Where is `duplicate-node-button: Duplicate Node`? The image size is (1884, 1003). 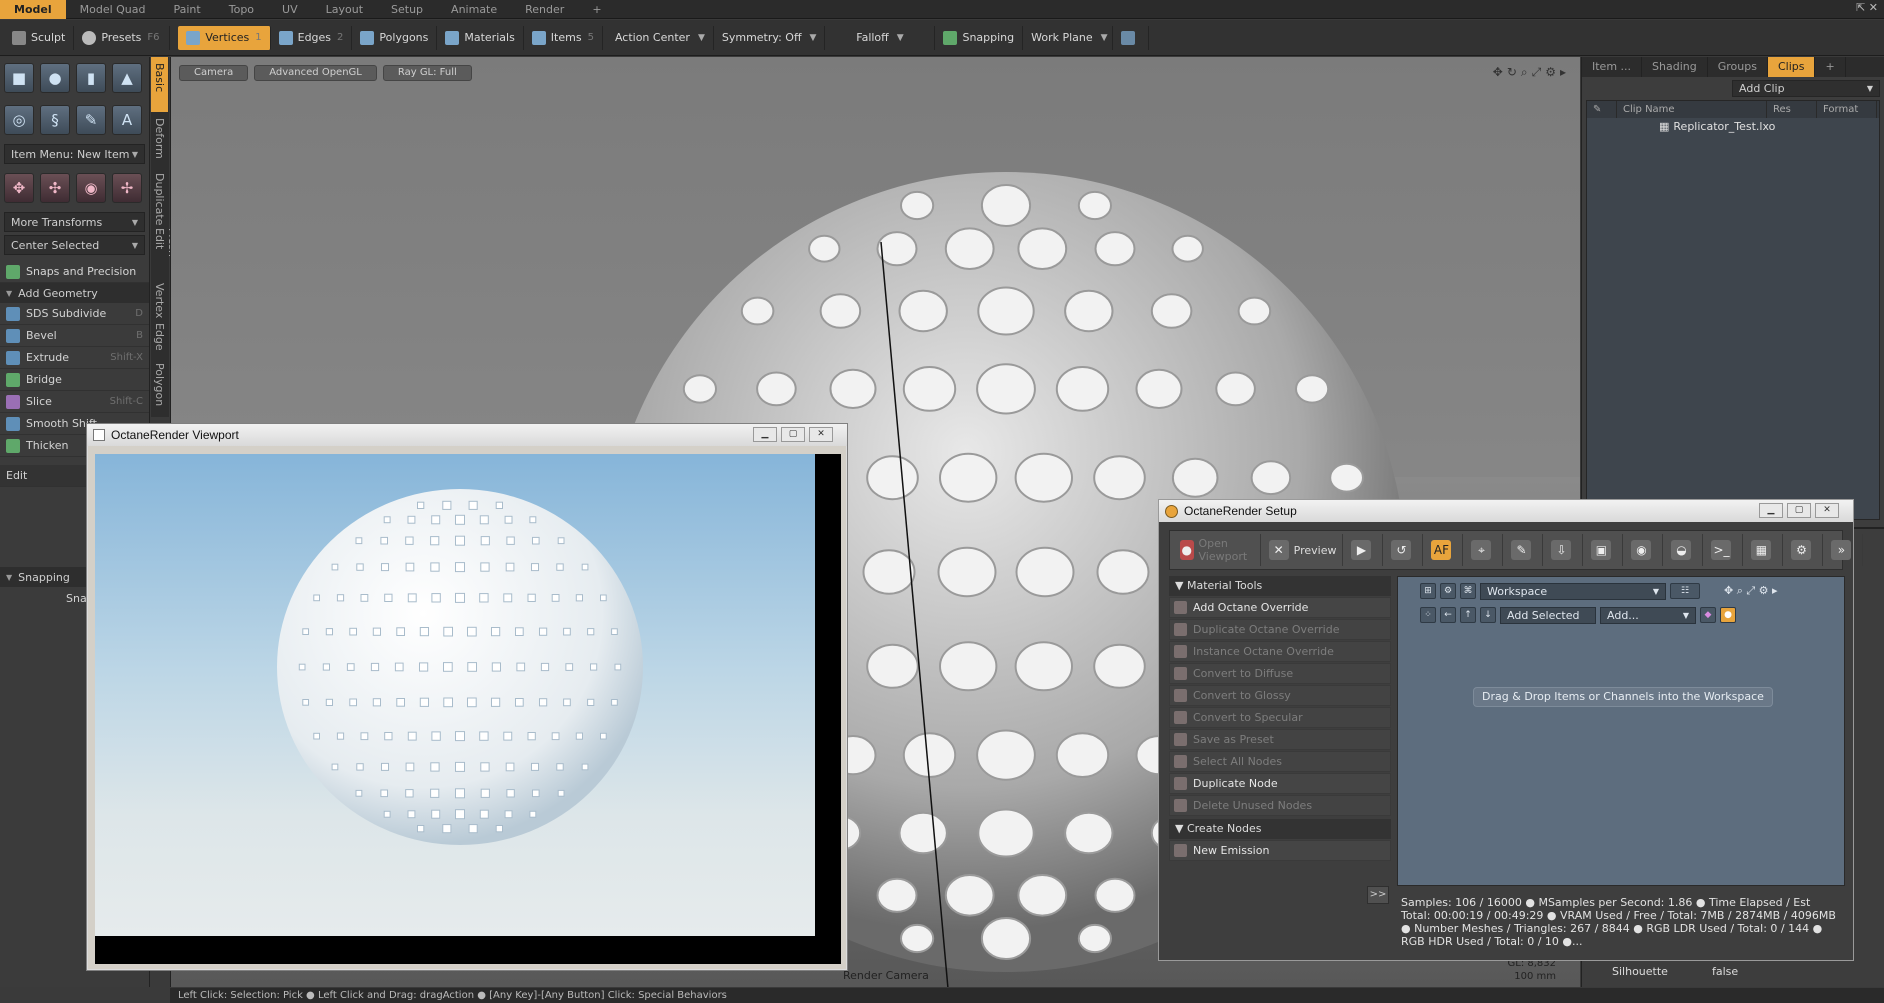
duplicate-node-button: Duplicate Node is located at coordinates (1280, 783).